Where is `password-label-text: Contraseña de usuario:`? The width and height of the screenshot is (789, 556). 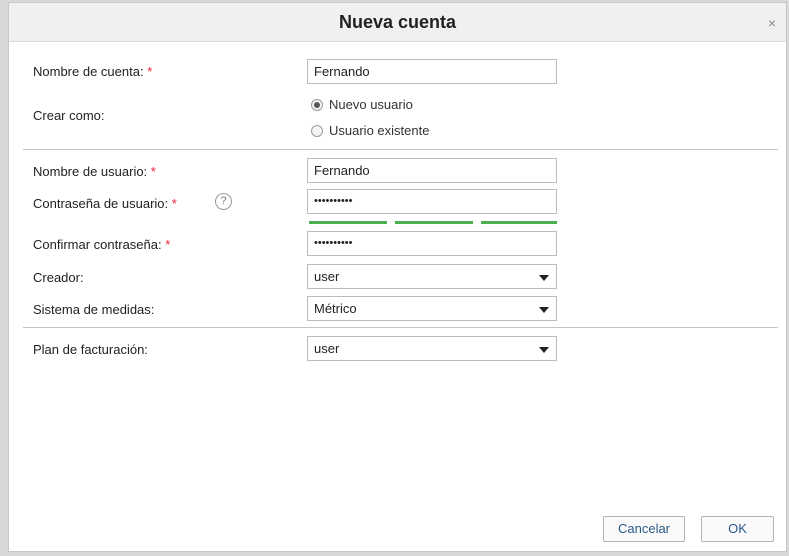 password-label-text: Contraseña de usuario: is located at coordinates (101, 203).